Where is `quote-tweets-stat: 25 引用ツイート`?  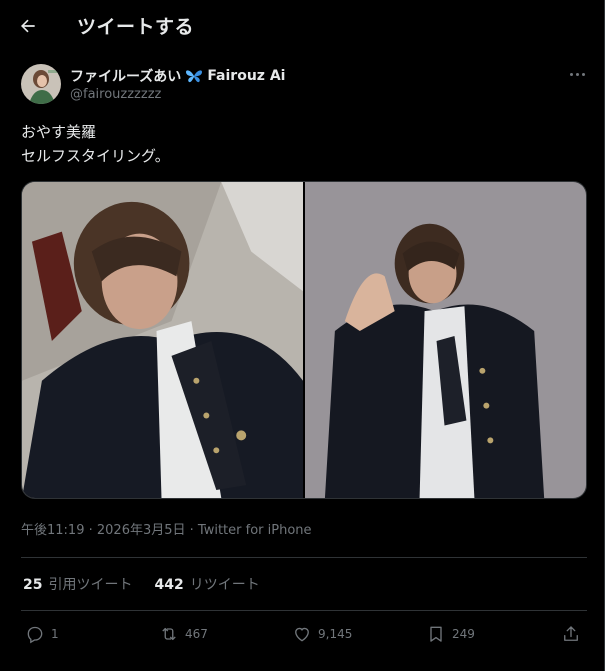 quote-tweets-stat: 25 引用ツイート is located at coordinates (77, 584).